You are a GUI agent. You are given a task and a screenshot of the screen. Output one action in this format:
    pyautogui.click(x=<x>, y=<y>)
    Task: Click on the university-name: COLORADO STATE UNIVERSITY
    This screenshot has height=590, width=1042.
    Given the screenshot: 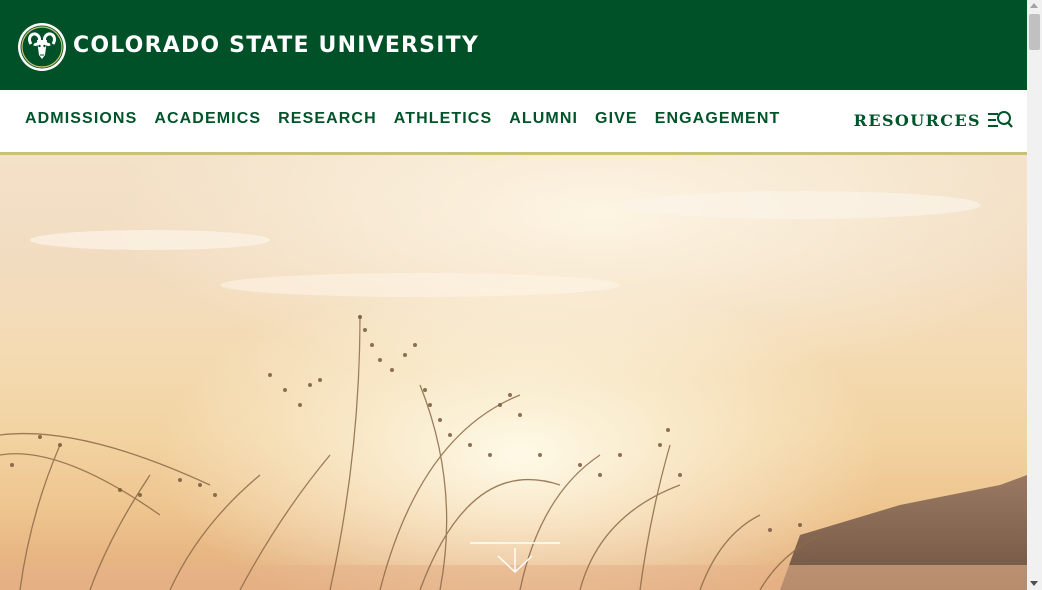 What is the action you would take?
    pyautogui.click(x=276, y=45)
    